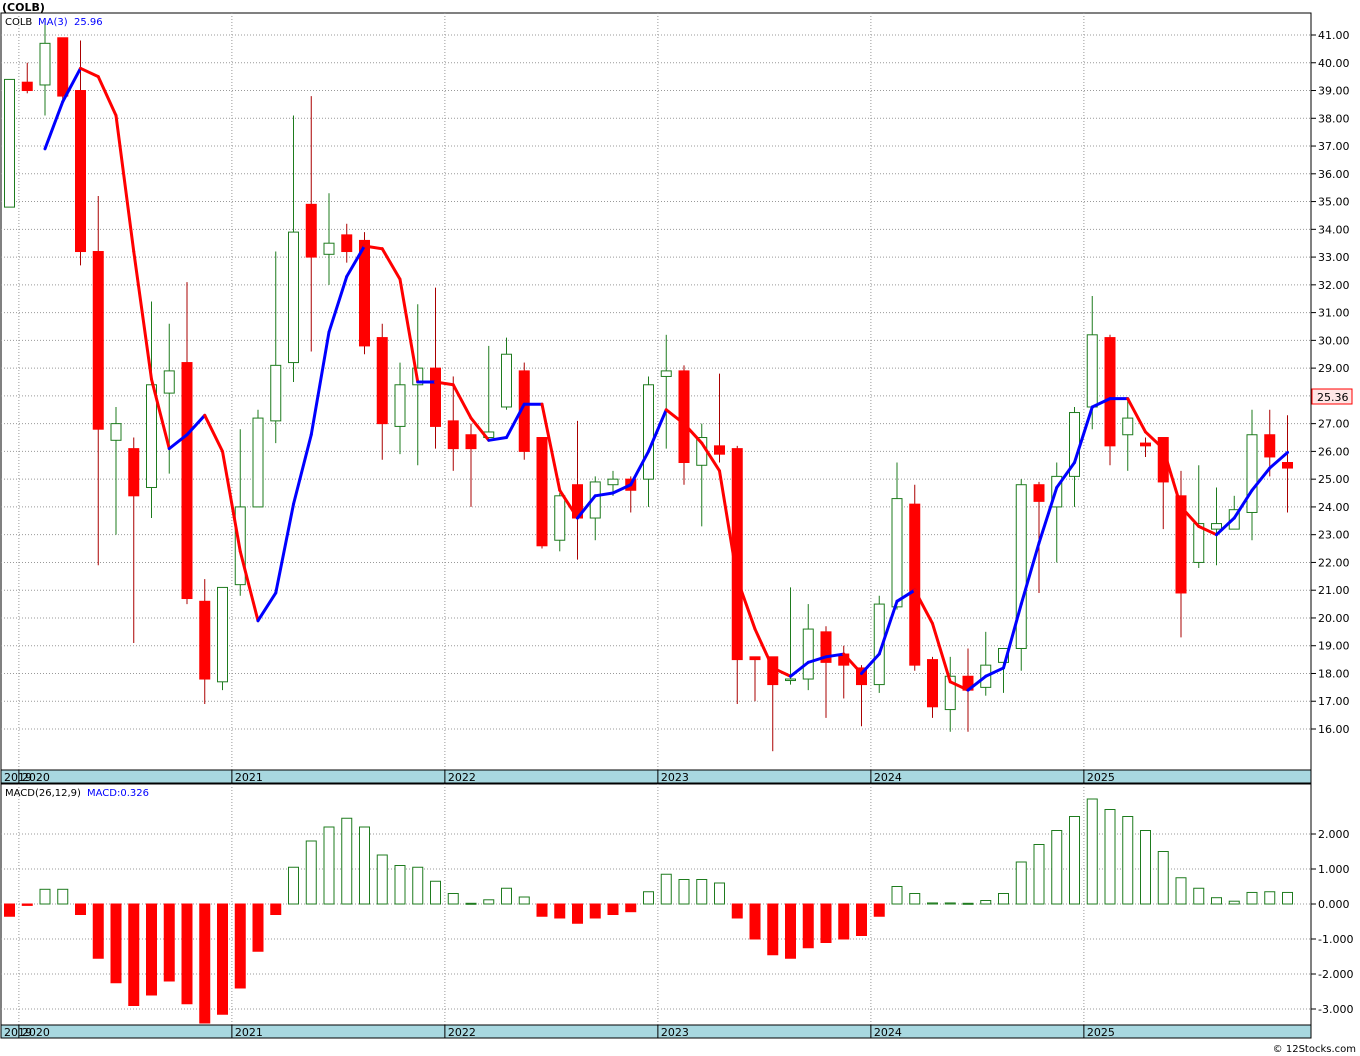 The image size is (1360, 1056). I want to click on price-tick-label: 21.00, so click(1334, 590).